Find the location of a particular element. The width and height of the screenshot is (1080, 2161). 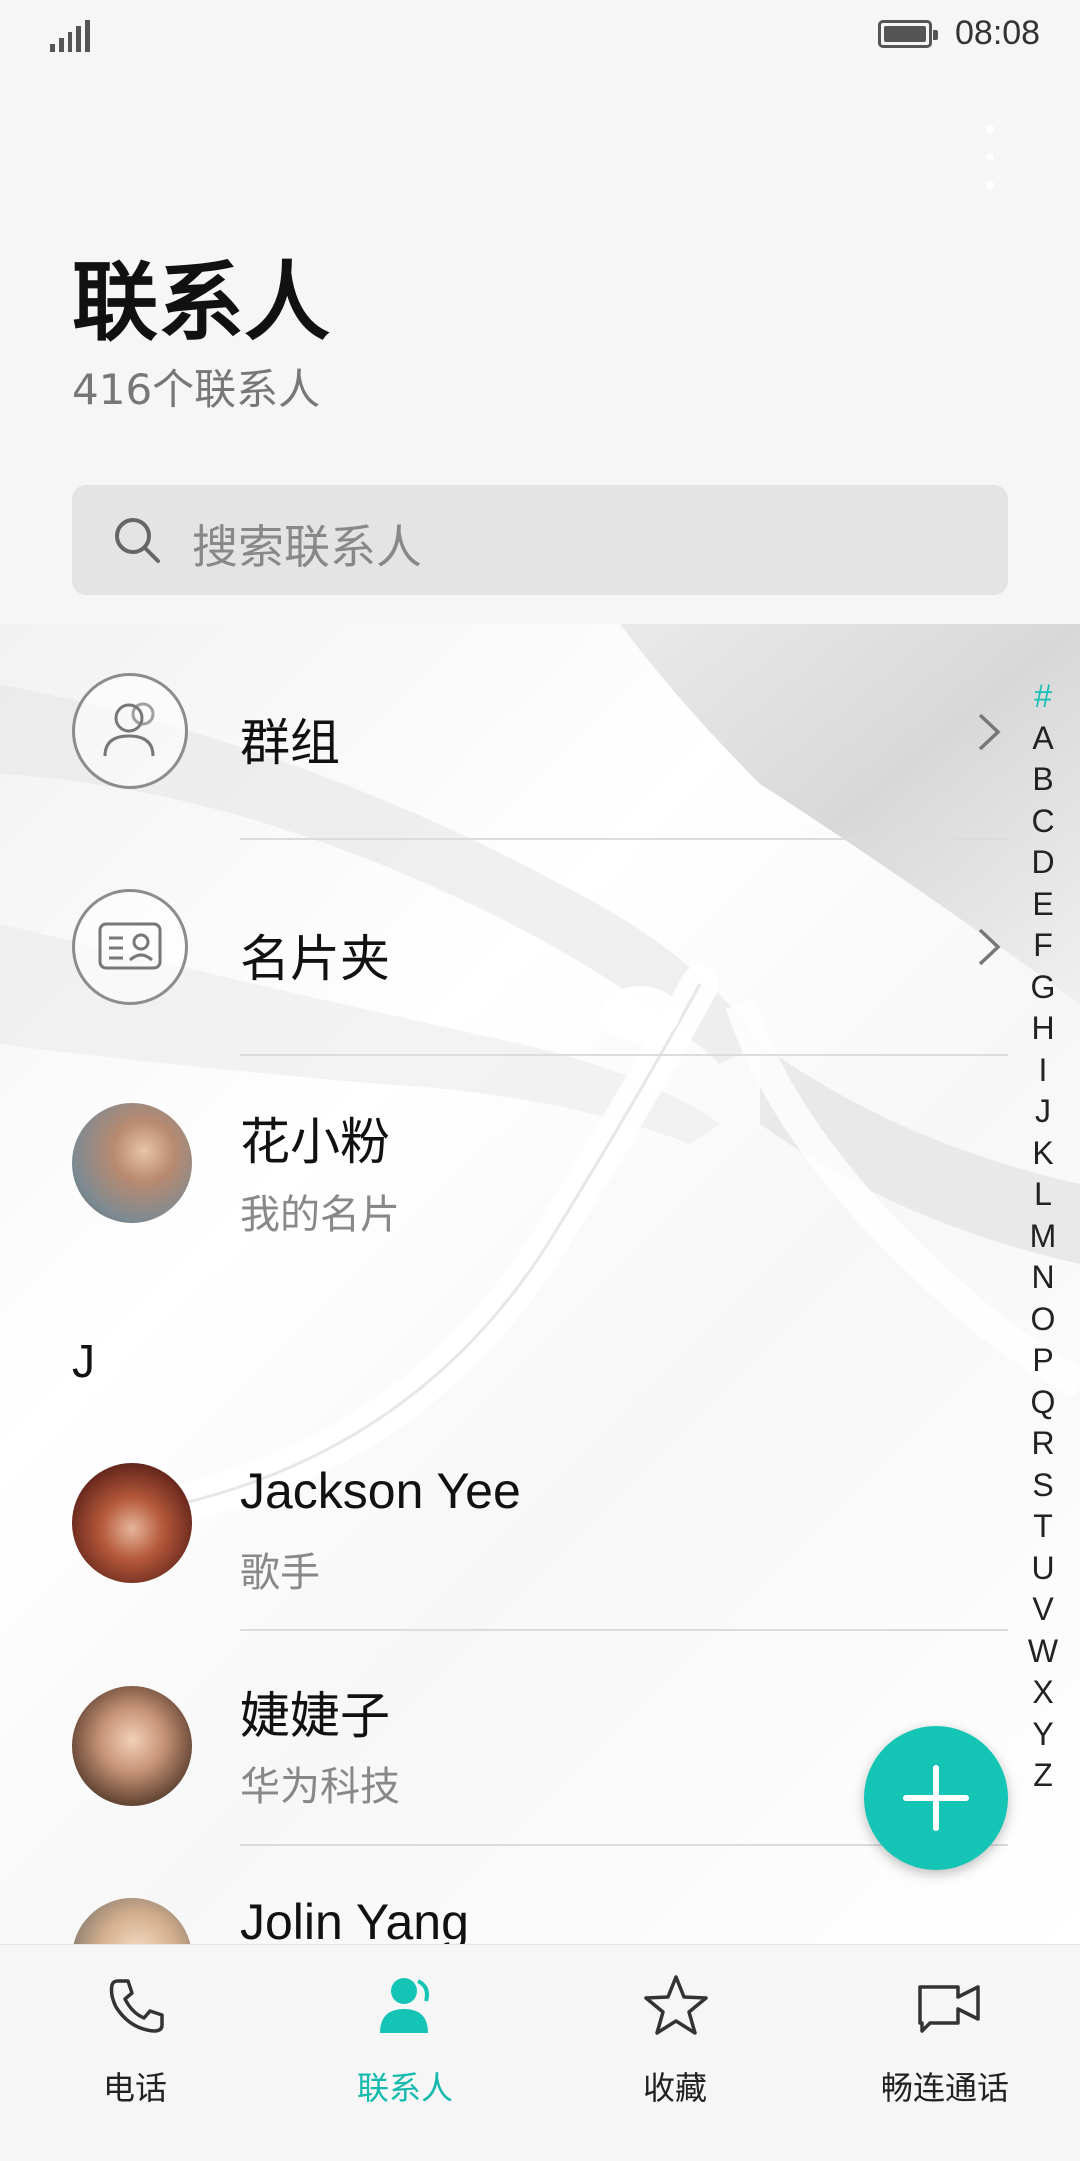

add-contact-button is located at coordinates (936, 1798).